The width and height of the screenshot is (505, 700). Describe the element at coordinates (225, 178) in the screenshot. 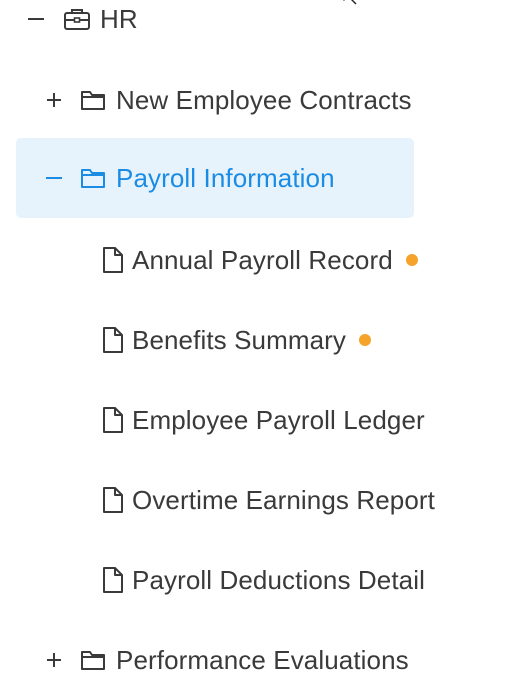

I see `tree-node-label: Payroll Information` at that location.